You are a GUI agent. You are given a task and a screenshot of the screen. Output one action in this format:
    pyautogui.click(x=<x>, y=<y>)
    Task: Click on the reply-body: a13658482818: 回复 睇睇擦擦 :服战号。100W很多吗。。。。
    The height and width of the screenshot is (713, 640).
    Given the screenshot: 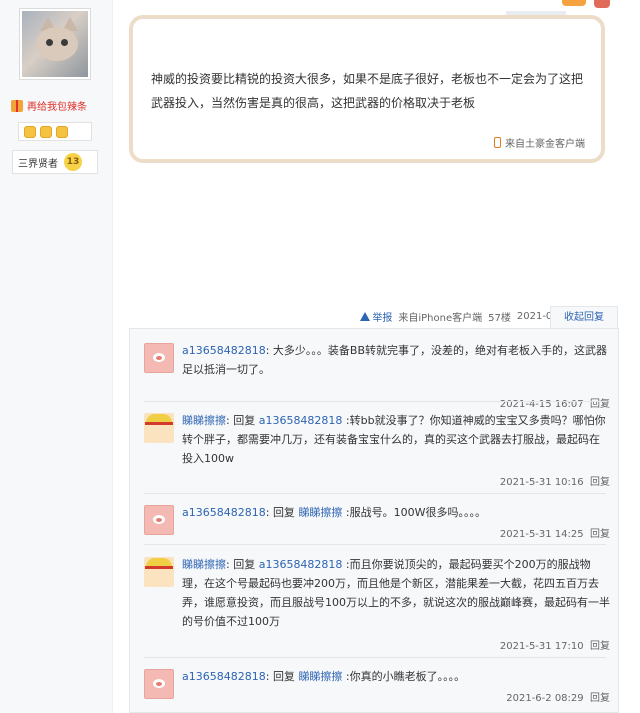 What is the action you would take?
    pyautogui.click(x=334, y=512)
    